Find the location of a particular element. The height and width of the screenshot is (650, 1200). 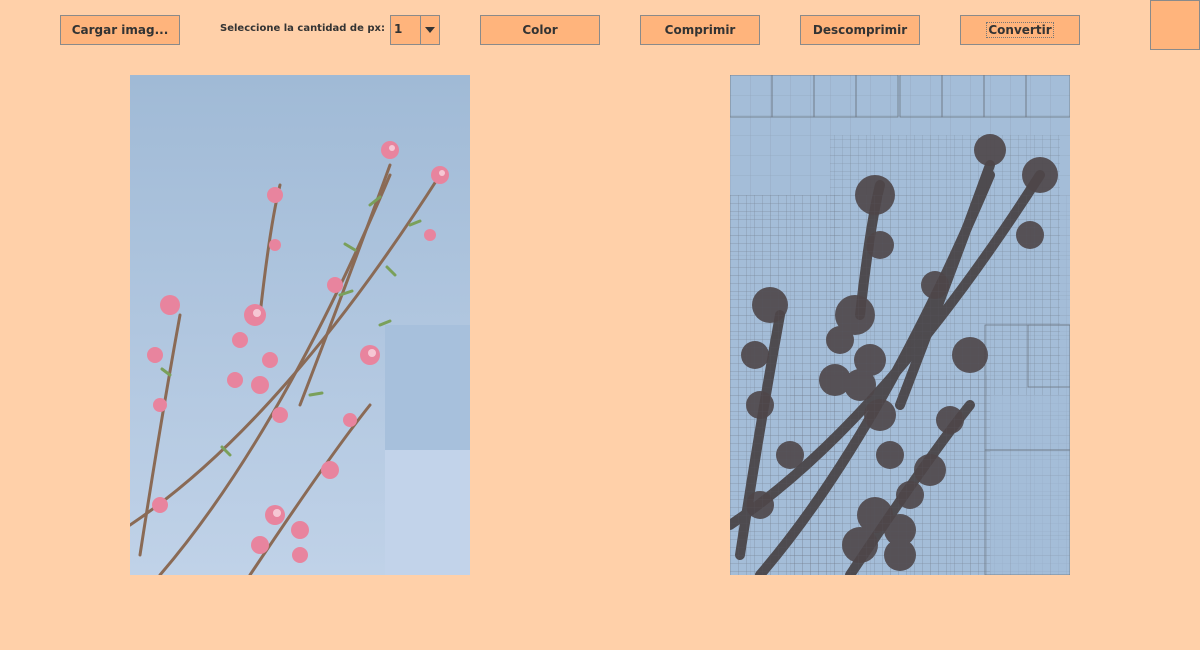

corner-button is located at coordinates (1175, 25).